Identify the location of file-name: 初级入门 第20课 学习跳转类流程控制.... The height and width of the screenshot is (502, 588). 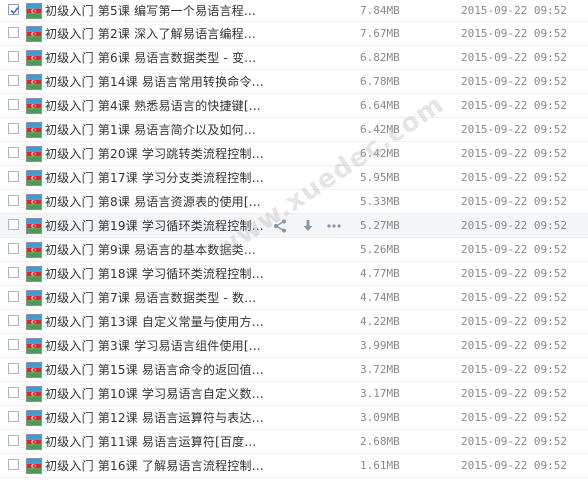
(161, 154).